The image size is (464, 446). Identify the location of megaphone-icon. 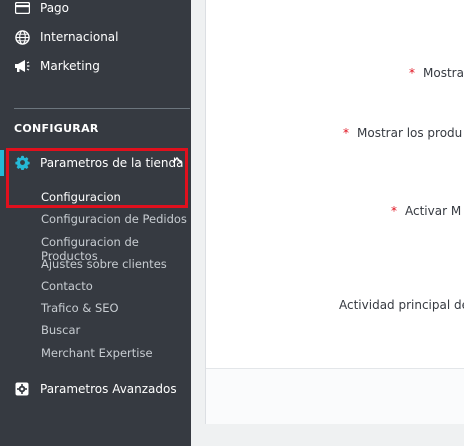
(22, 66).